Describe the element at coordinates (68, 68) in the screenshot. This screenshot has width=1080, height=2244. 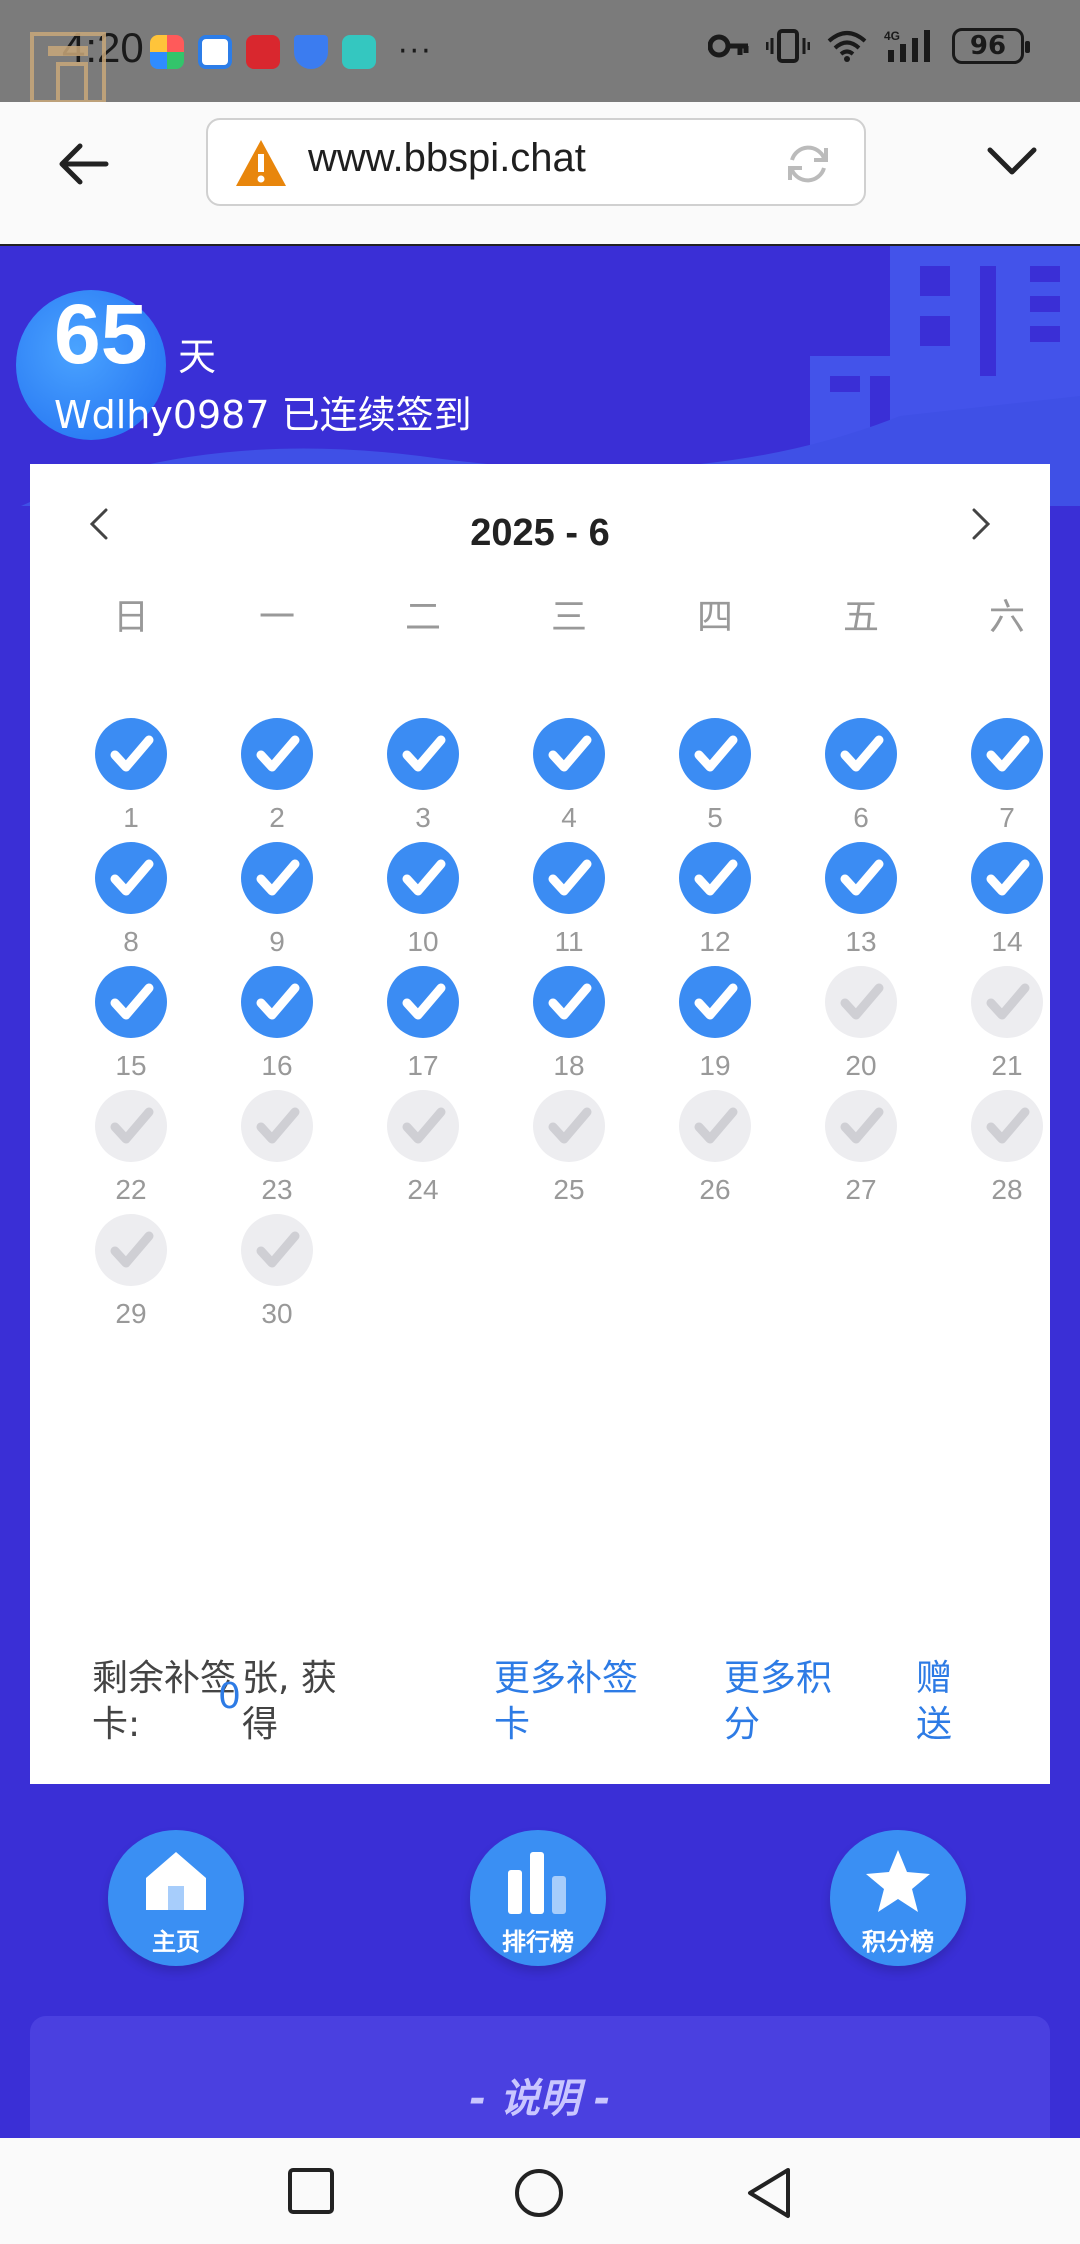
I see `floating-app-icon` at that location.